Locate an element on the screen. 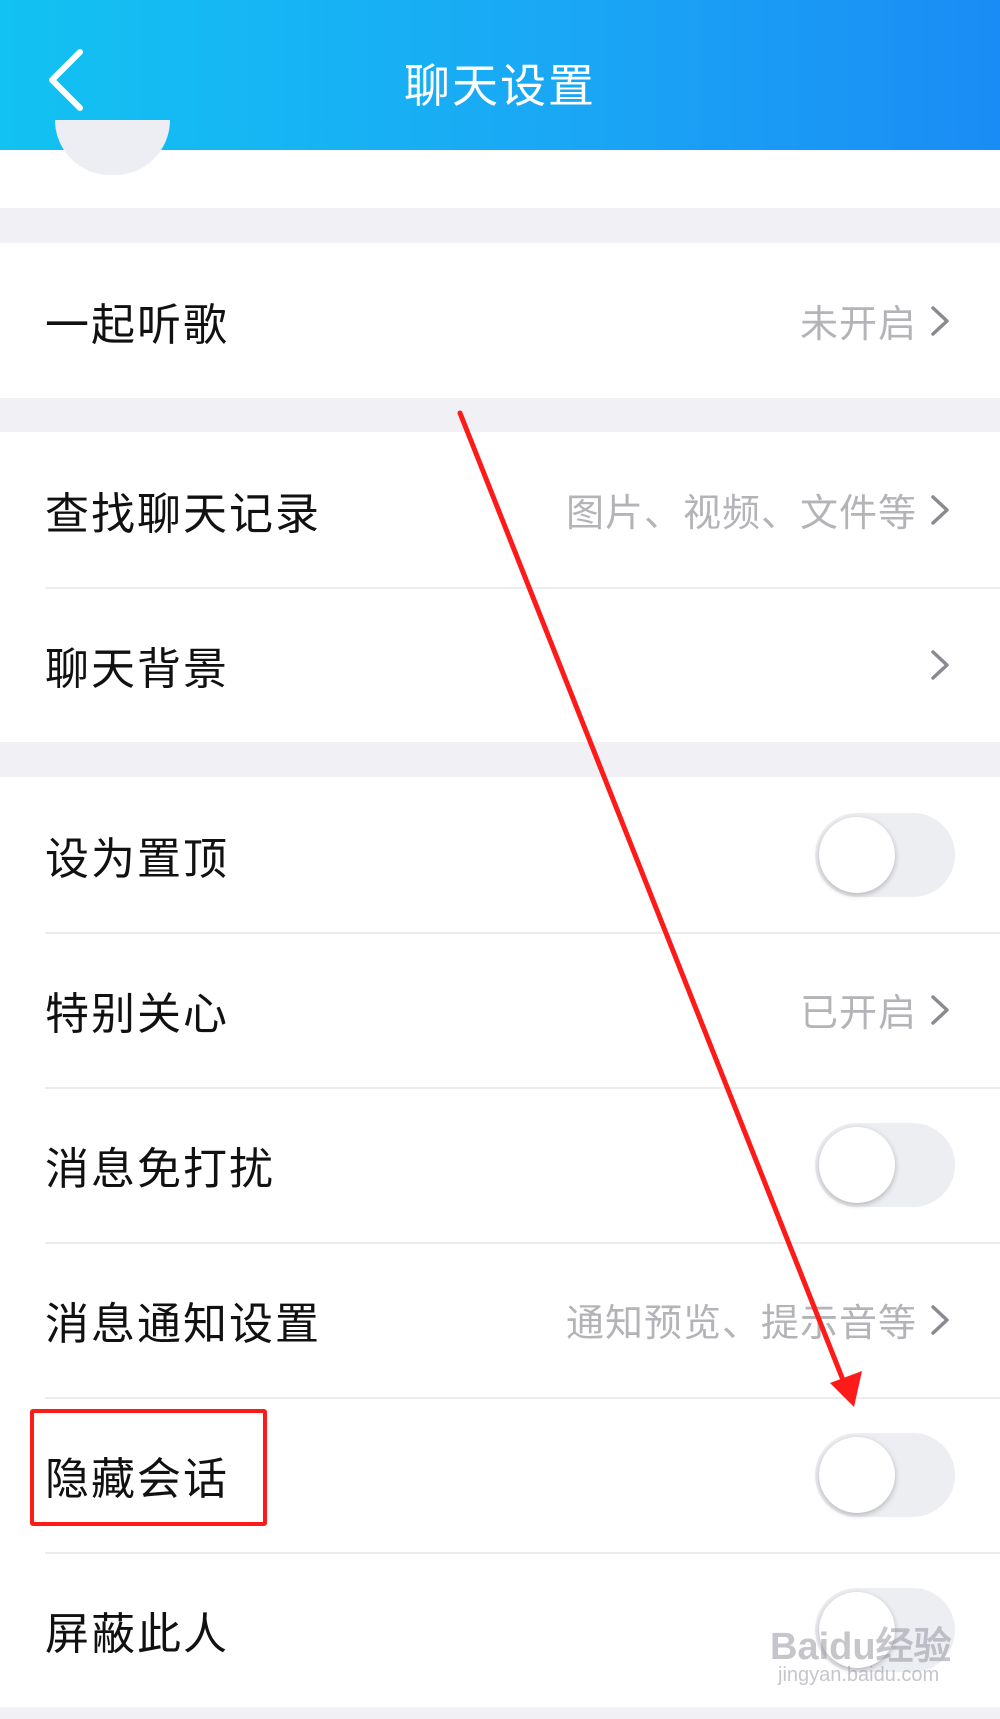 The image size is (1000, 1719). hide-conversation-toggle is located at coordinates (885, 1474).